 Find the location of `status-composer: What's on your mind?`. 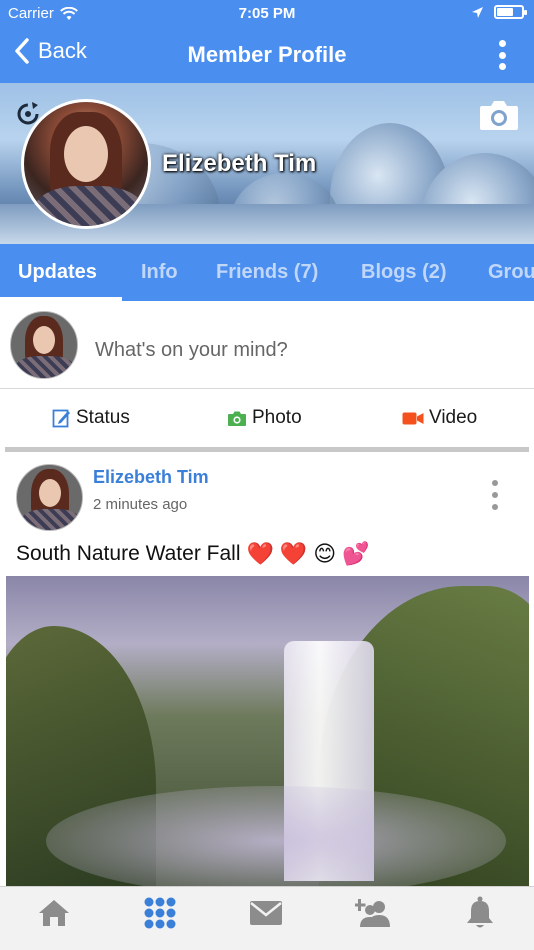

status-composer: What's on your mind? is located at coordinates (267, 345).